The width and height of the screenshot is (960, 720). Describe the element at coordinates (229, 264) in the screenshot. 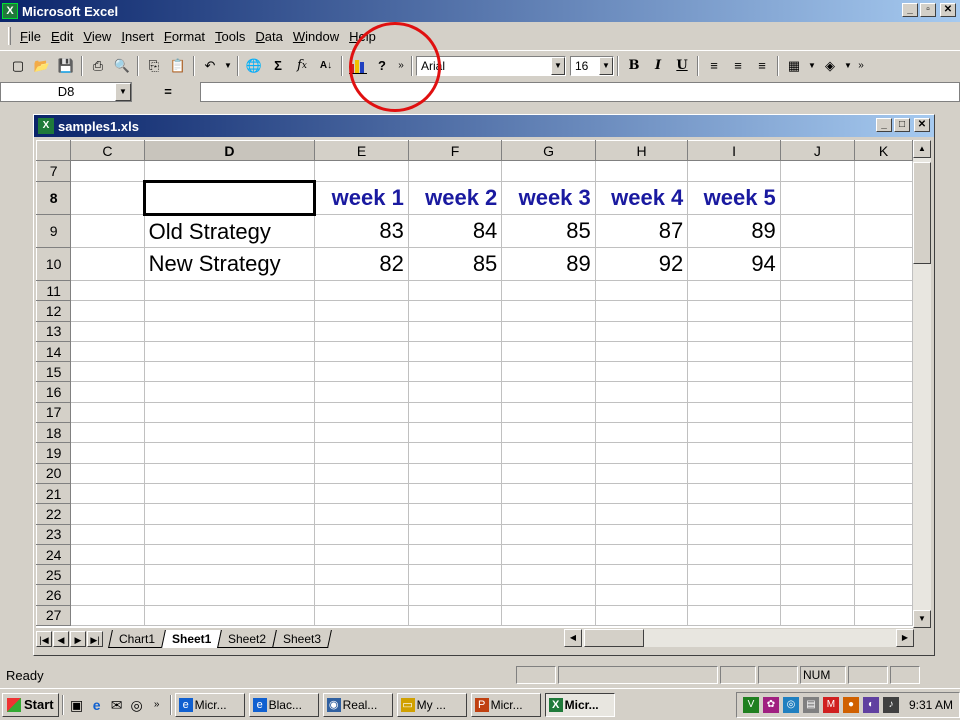

I see `cell: New Strategy` at that location.